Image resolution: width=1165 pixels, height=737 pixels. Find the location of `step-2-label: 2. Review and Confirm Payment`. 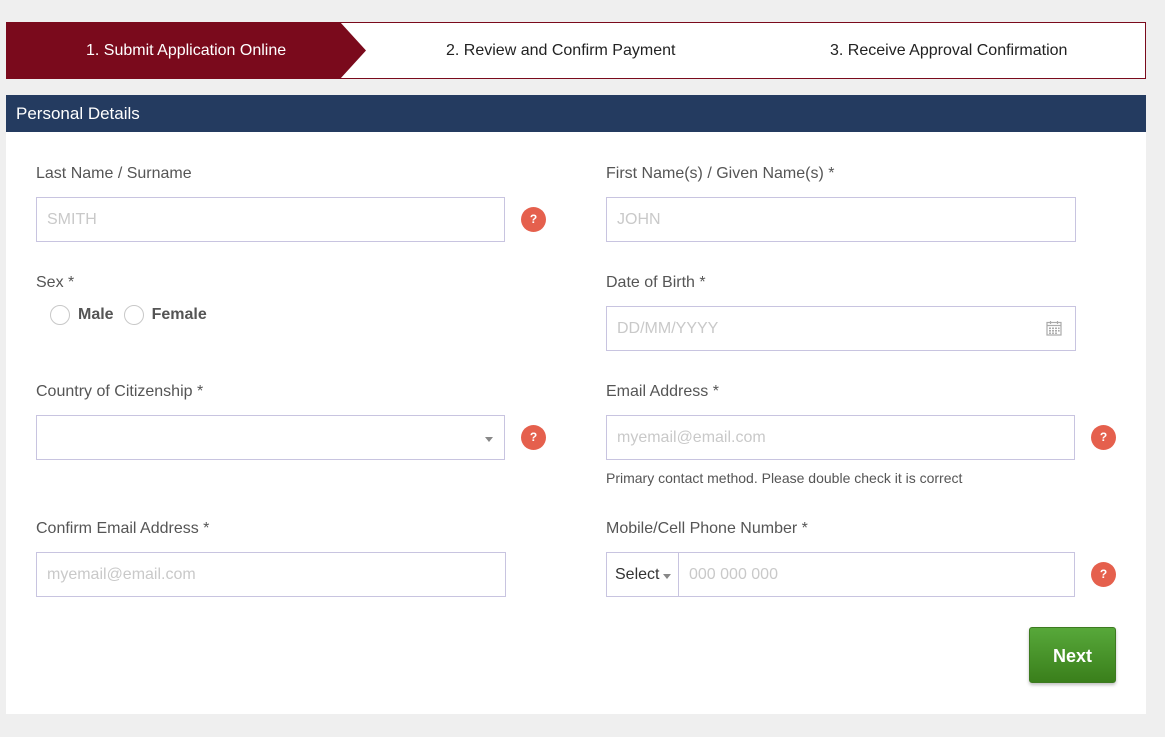

step-2-label: 2. Review and Confirm Payment is located at coordinates (561, 50).